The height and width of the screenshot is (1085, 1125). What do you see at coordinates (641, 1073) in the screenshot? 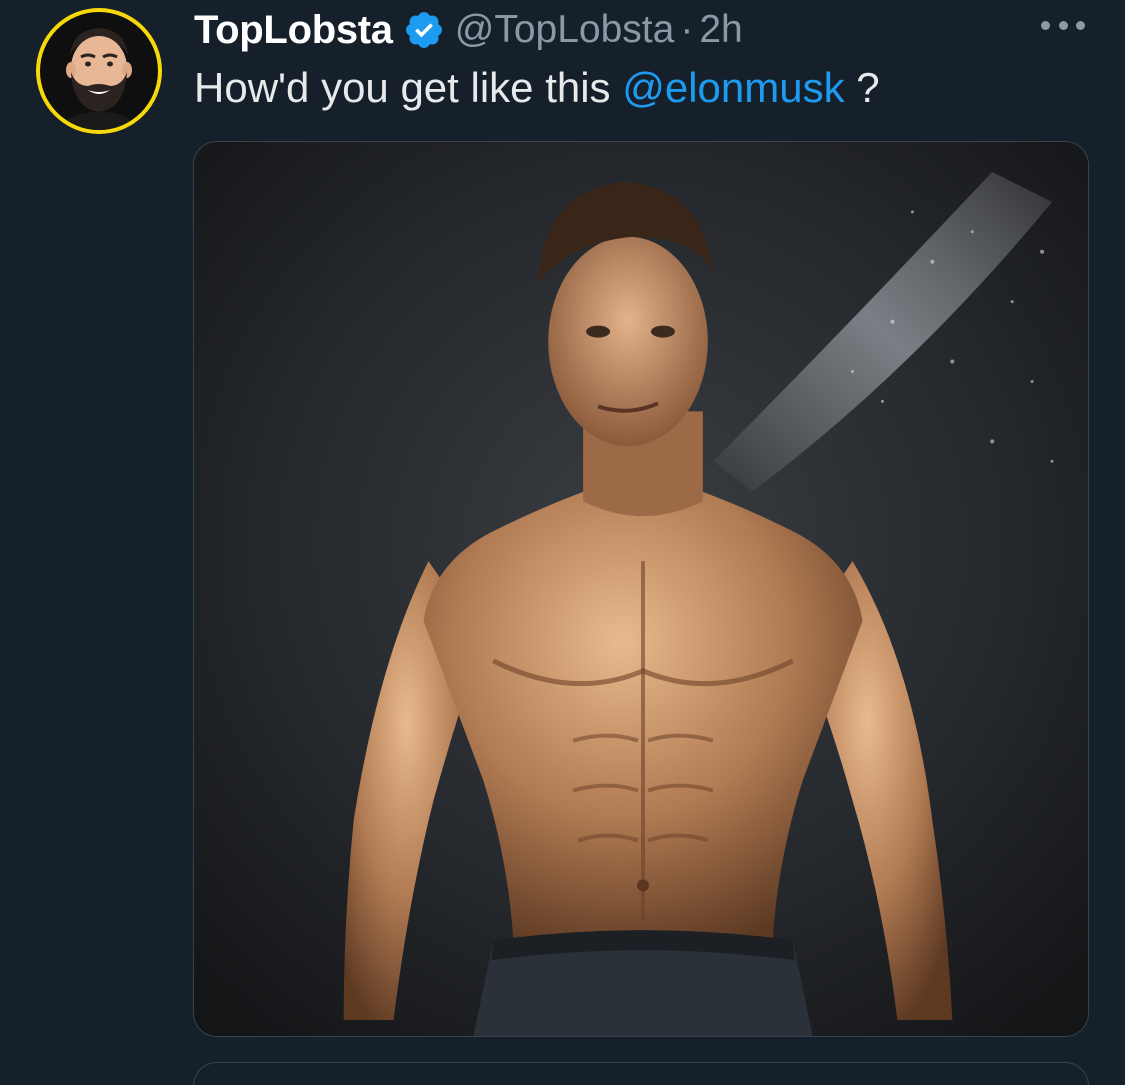
I see `next-card` at bounding box center [641, 1073].